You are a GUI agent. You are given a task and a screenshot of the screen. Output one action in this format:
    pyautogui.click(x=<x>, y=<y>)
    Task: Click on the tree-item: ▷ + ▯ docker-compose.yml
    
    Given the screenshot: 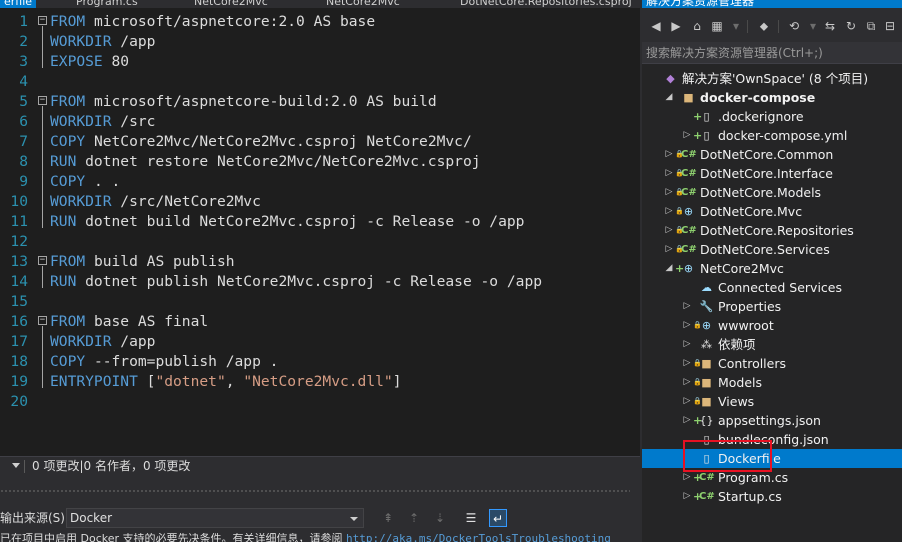 What is the action you would take?
    pyautogui.click(x=772, y=135)
    